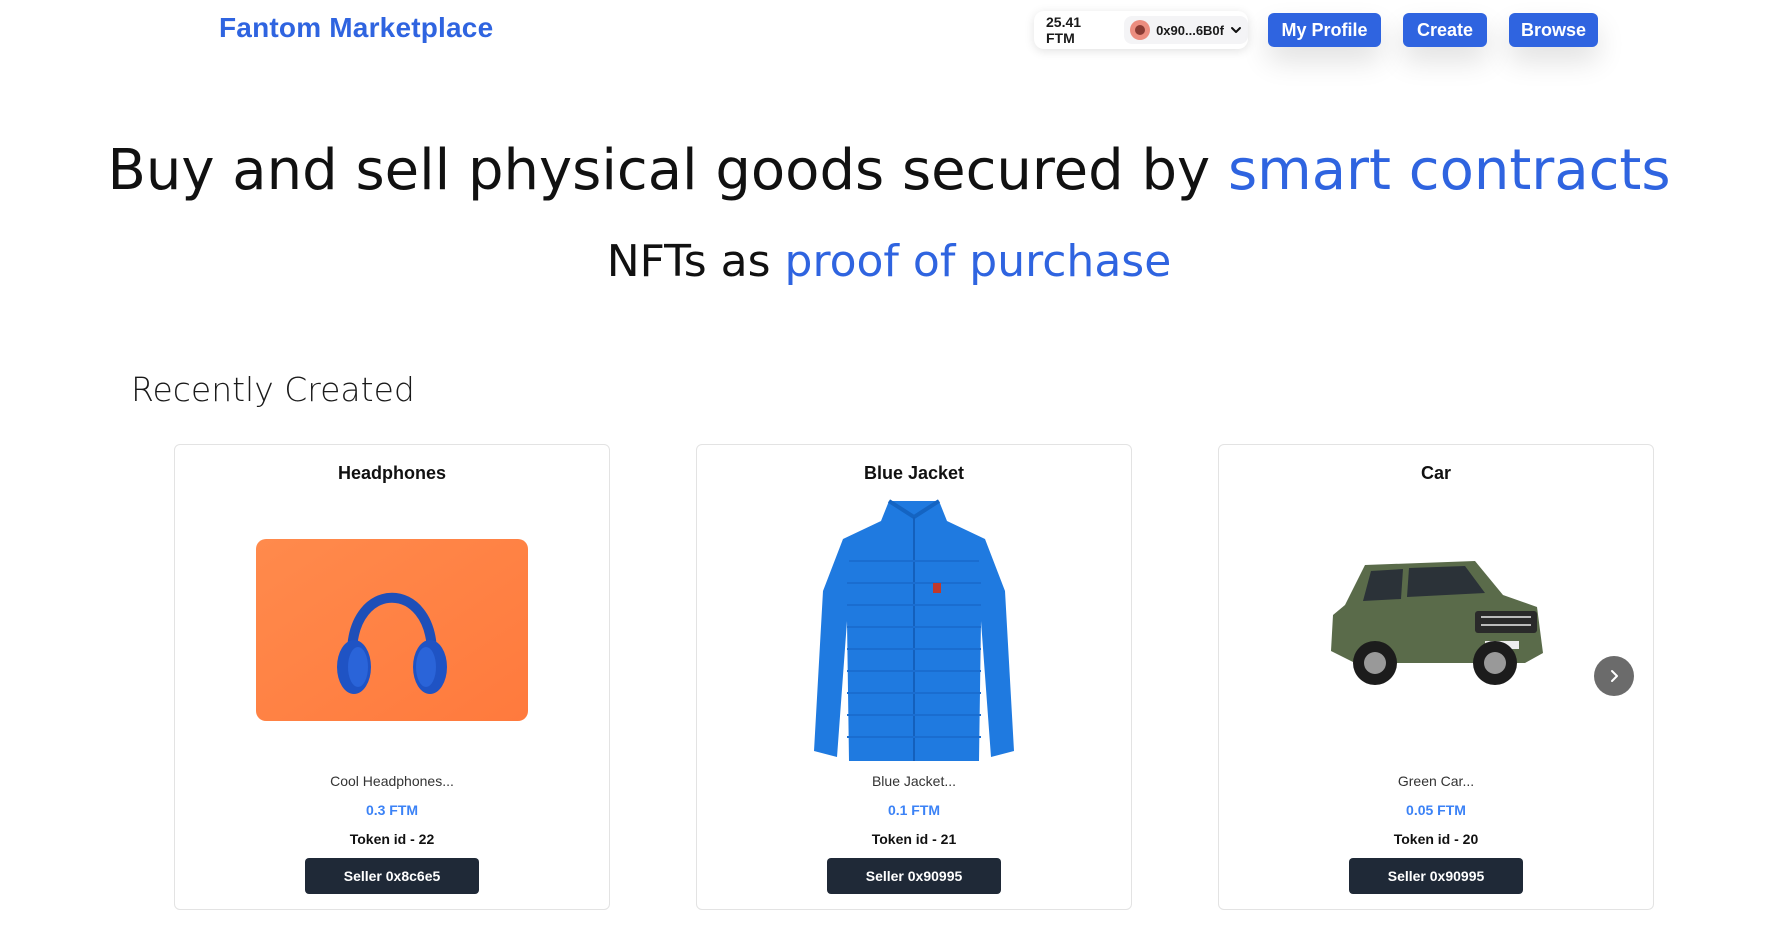 This screenshot has width=1778, height=928. I want to click on hero-subheadline: NFTs as proof of purchase, so click(889, 261).